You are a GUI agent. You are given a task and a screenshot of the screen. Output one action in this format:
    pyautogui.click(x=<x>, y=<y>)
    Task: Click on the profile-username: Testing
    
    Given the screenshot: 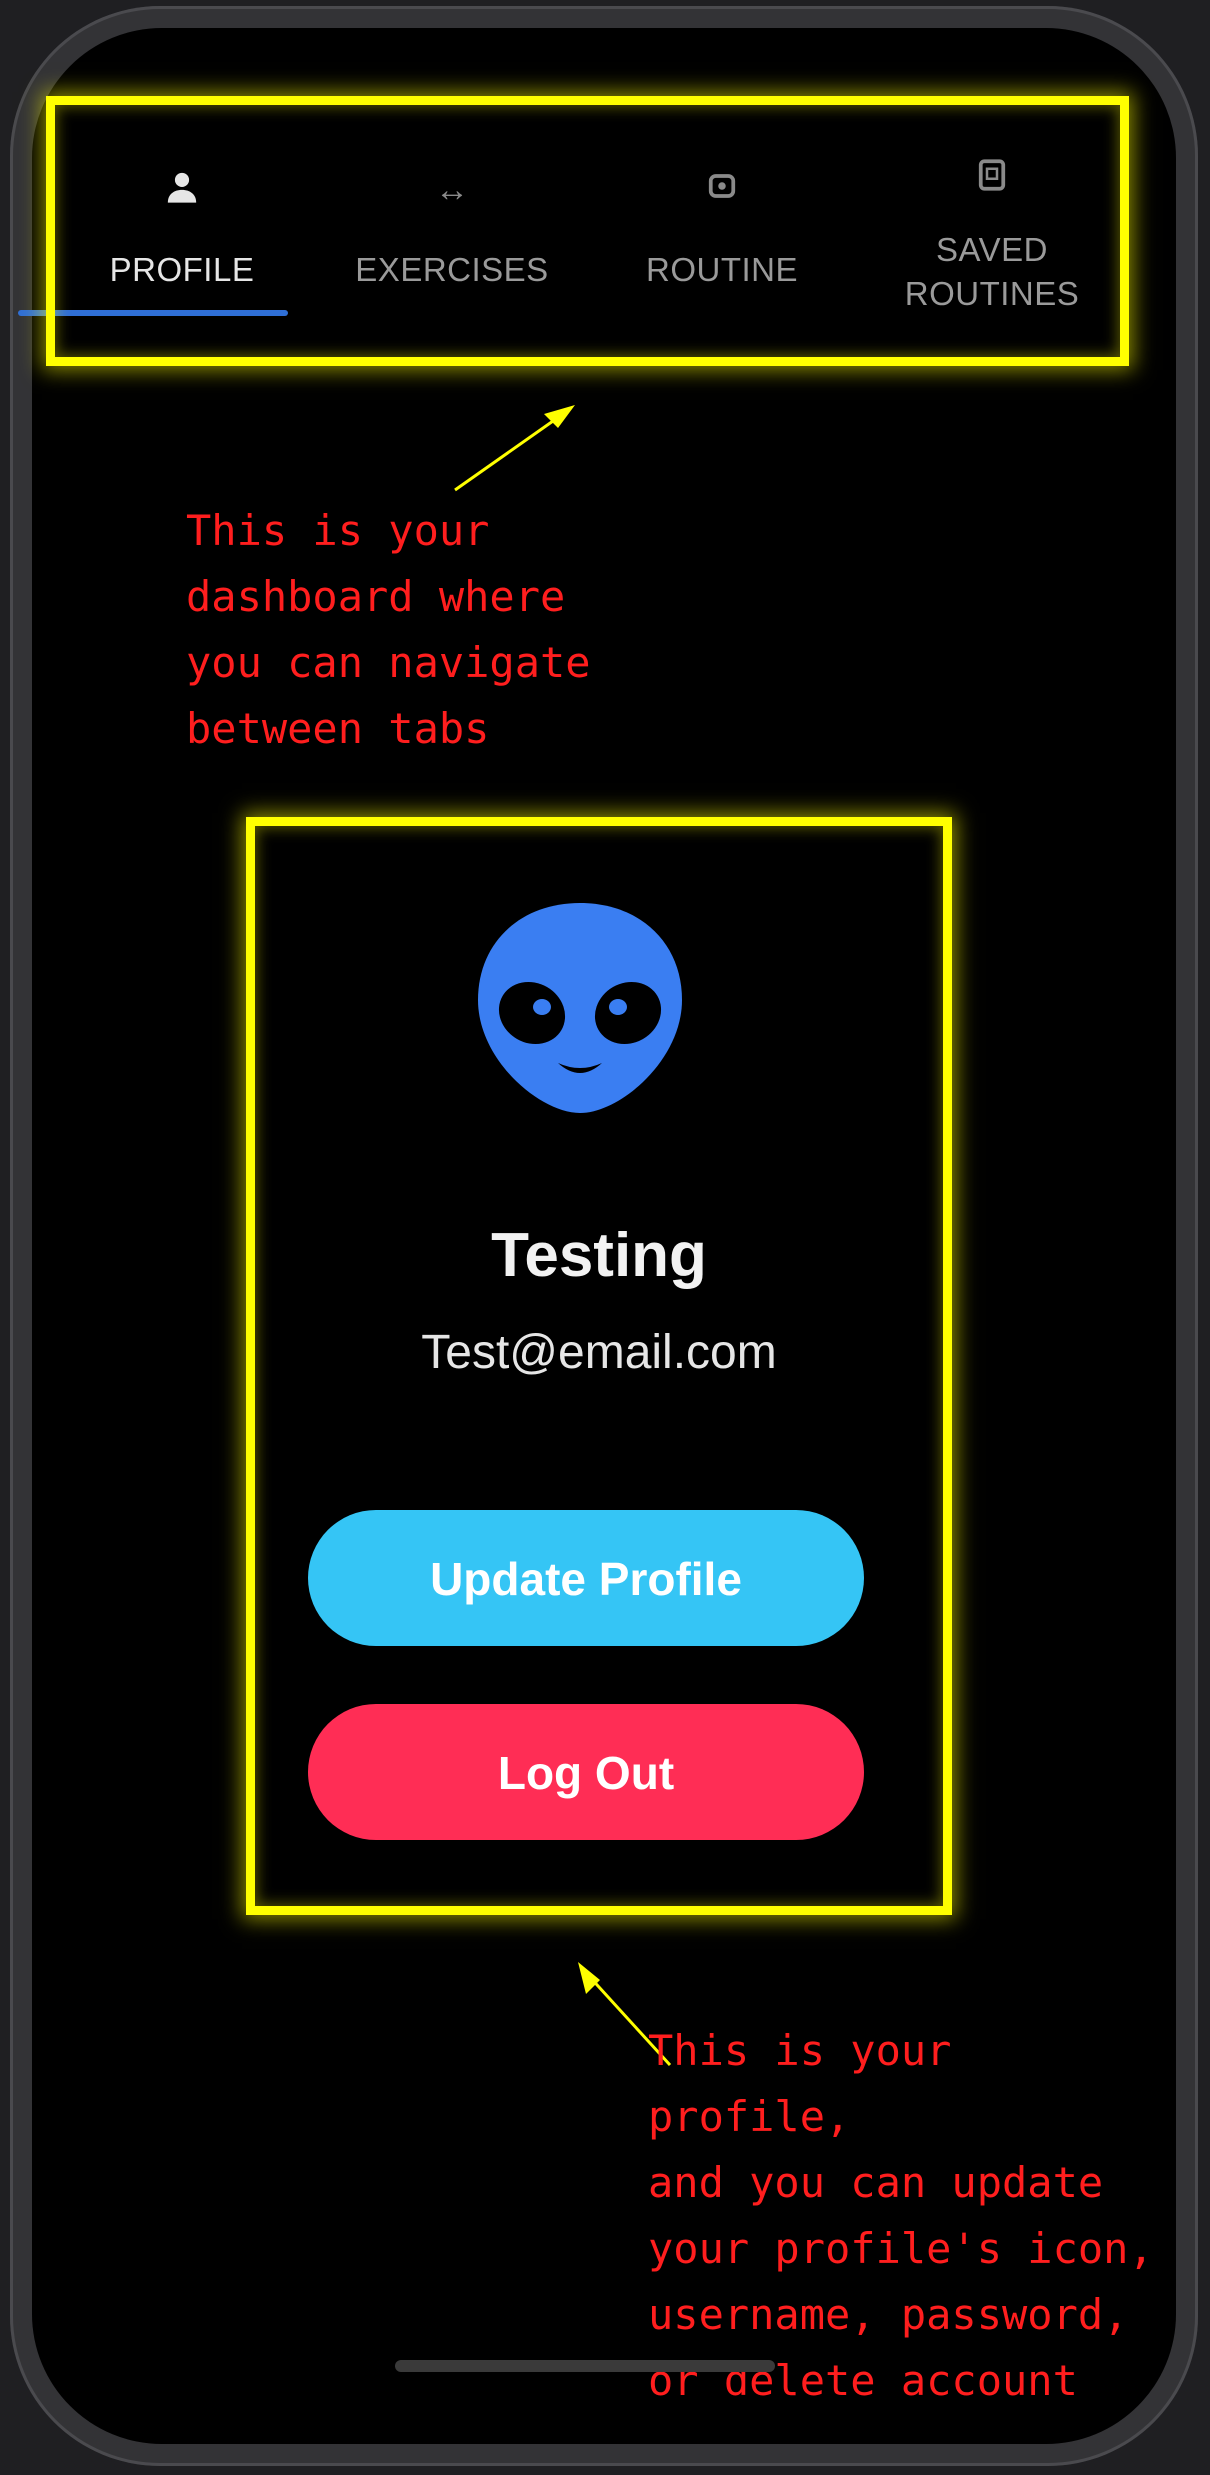 What is the action you would take?
    pyautogui.click(x=599, y=1255)
    